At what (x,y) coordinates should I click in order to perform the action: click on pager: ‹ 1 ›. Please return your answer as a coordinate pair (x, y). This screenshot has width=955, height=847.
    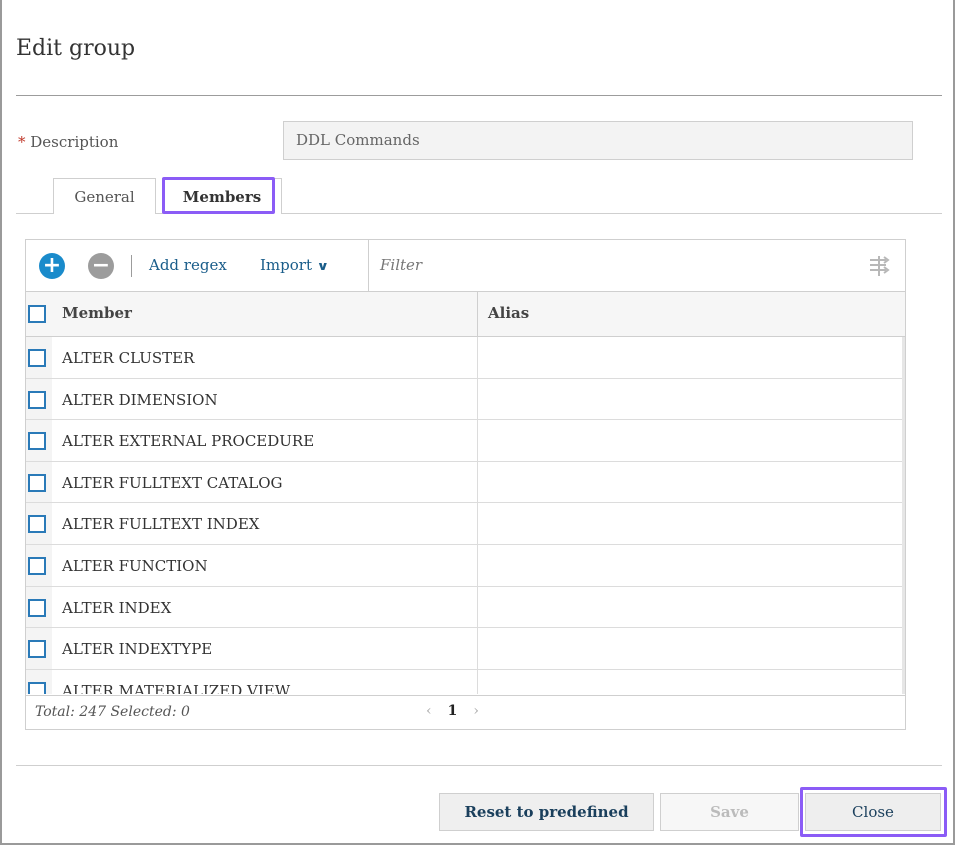
    Looking at the image, I should click on (452, 711).